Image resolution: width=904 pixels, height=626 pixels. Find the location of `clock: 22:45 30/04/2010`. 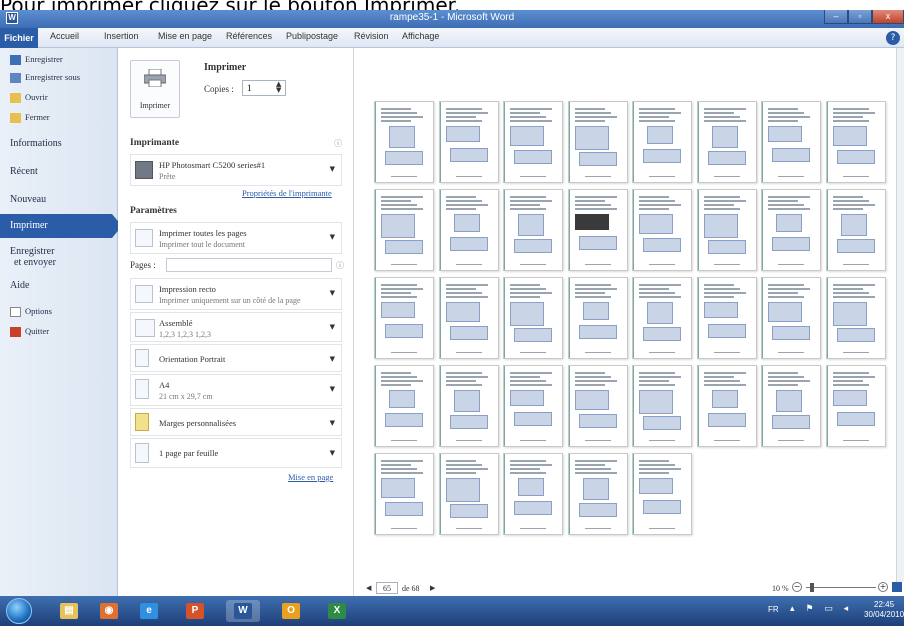

clock: 22:45 30/04/2010 is located at coordinates (884, 610).